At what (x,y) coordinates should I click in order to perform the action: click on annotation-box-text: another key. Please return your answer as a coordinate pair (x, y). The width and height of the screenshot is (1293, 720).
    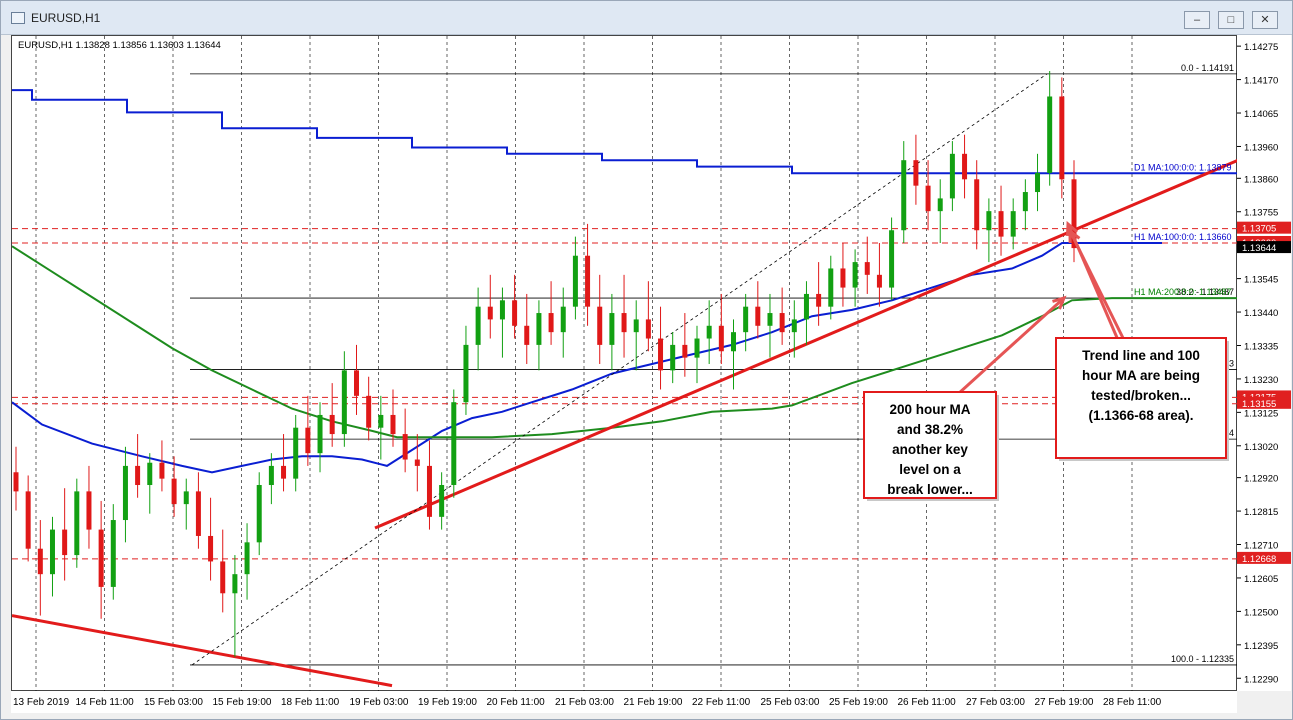
    Looking at the image, I should click on (930, 449).